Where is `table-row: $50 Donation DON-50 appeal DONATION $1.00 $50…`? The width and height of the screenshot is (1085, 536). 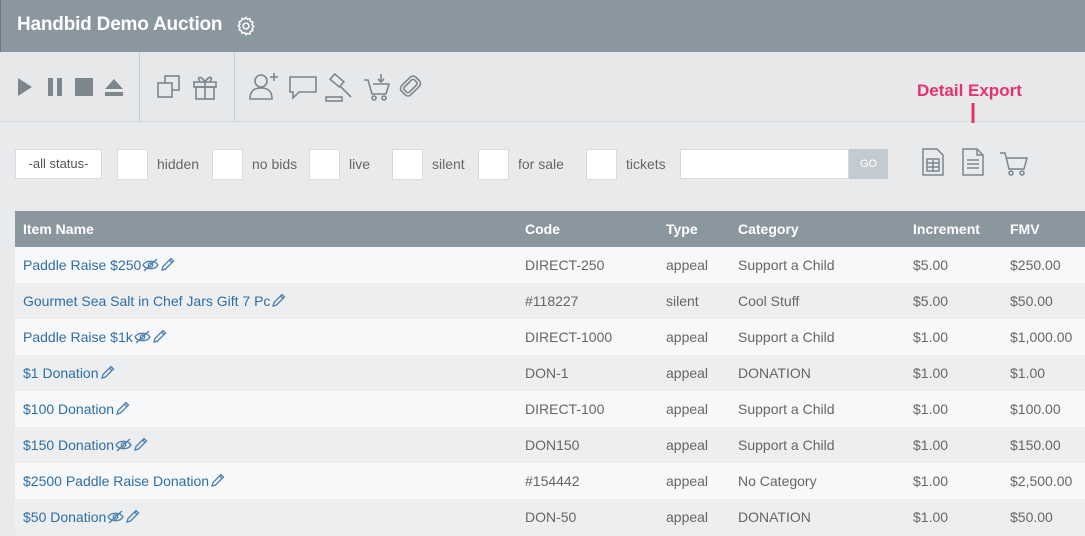
table-row: $50 Donation DON-50 appeal DONATION $1.00 $50… is located at coordinates (550, 517).